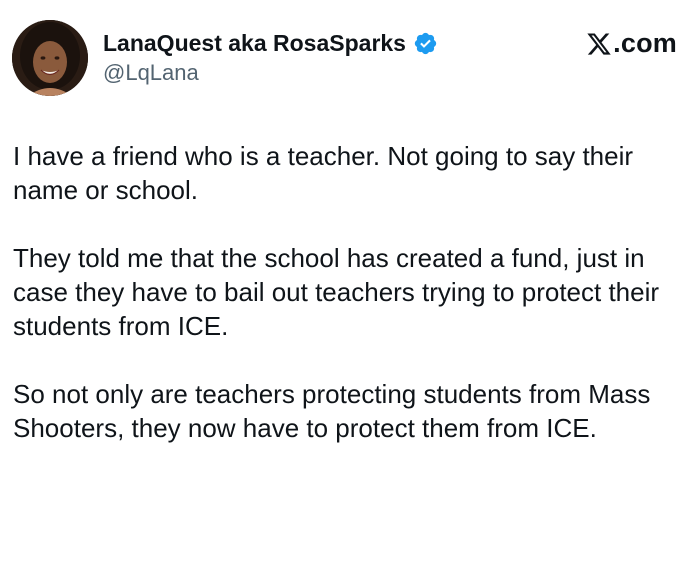 This screenshot has width=700, height=569. I want to click on brand-label: .com, so click(631, 43).